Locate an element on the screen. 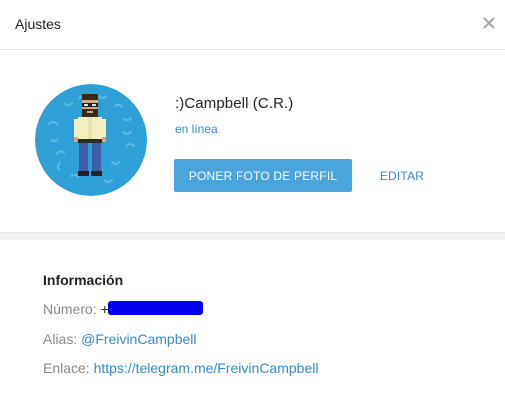 This screenshot has width=505, height=413. phone-row: Número: + is located at coordinates (123, 309).